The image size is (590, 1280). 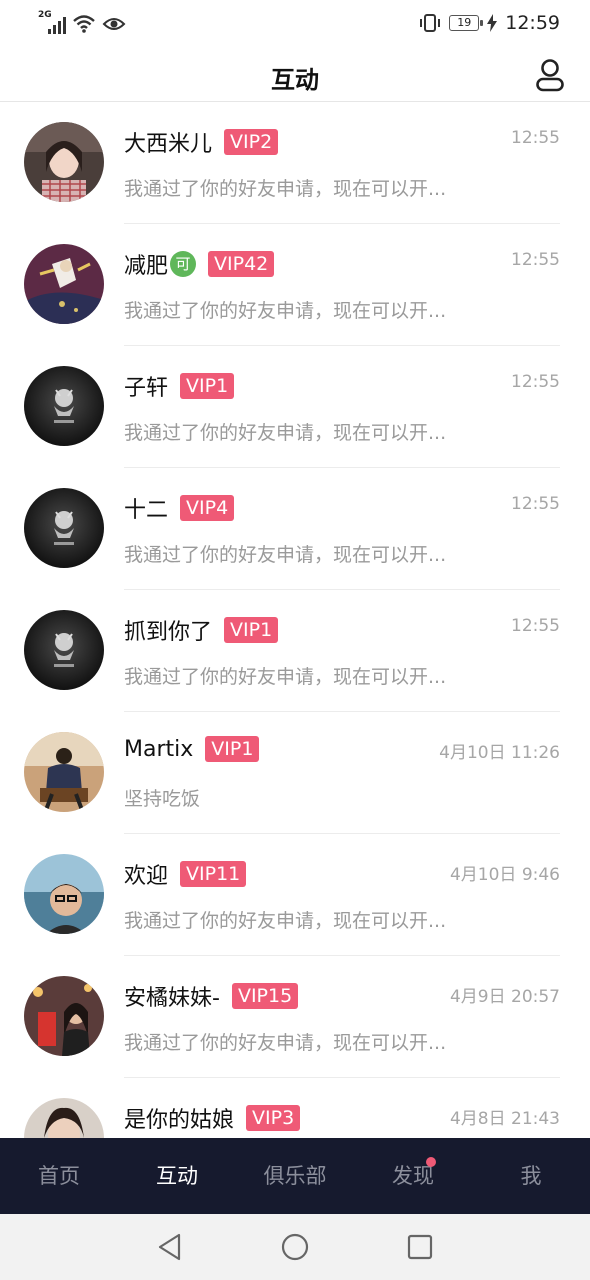 I want to click on signal-icon: 2G, so click(x=52, y=22).